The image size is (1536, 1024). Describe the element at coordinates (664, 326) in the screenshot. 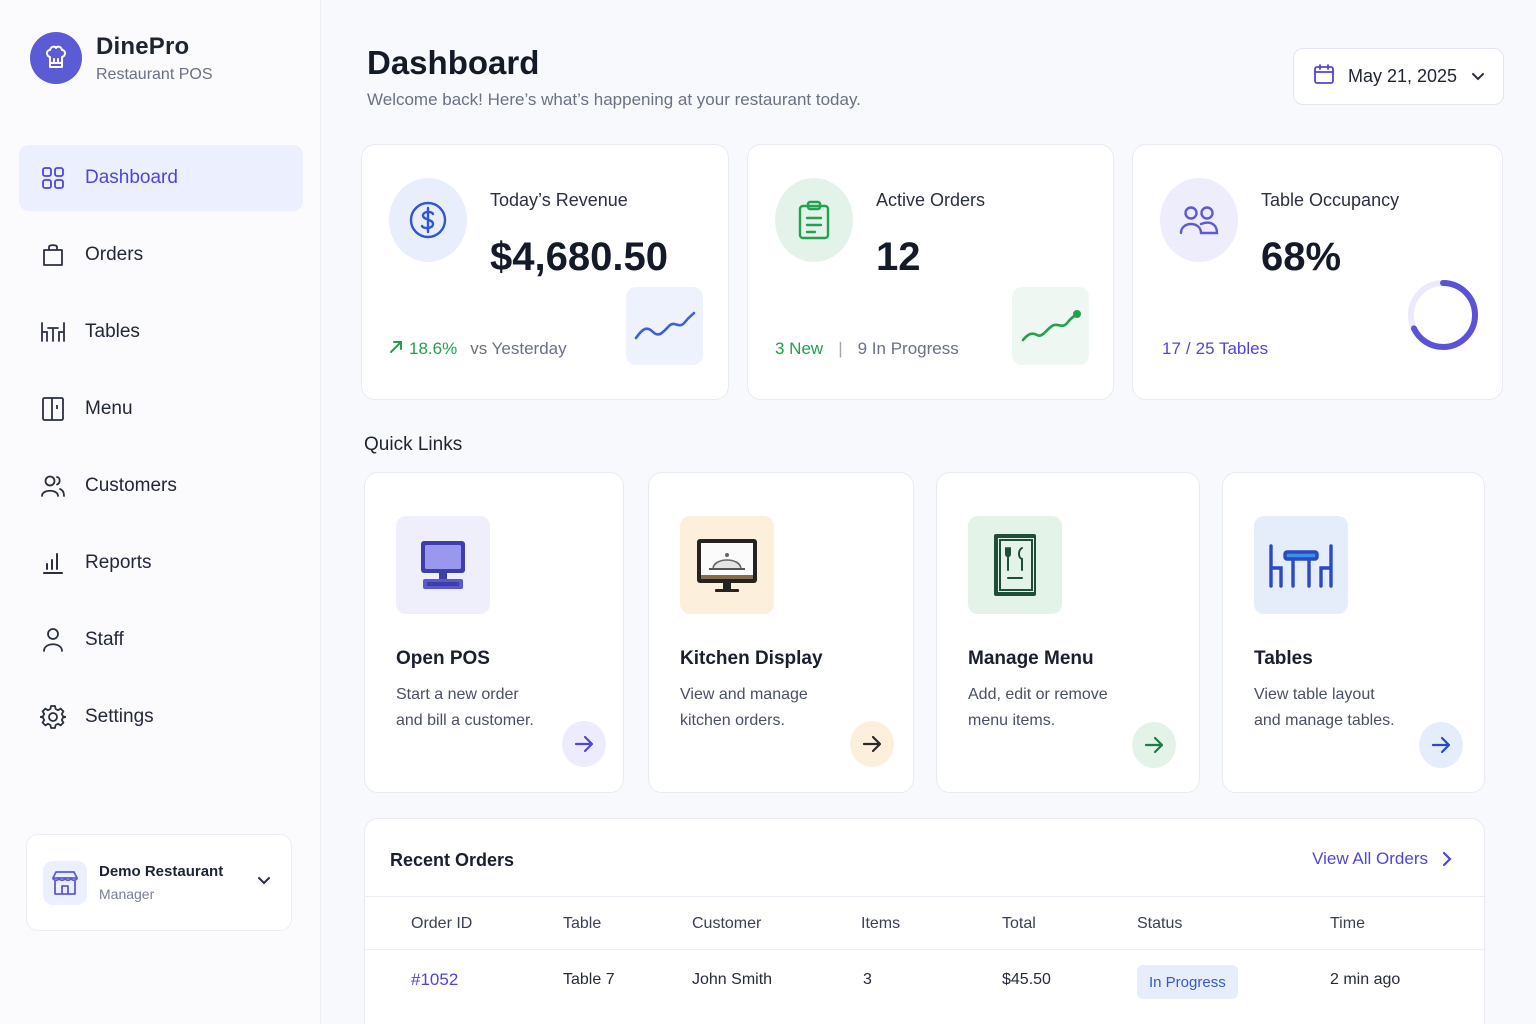

I see `revenue-sparkline` at that location.